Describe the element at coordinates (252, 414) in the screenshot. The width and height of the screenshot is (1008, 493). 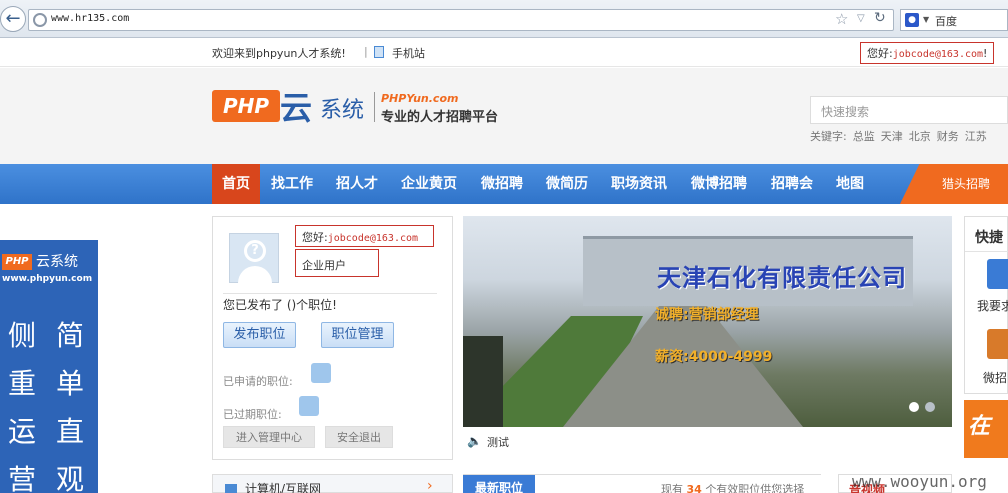
I see `expired-jobs-label: 已过期职位:` at that location.